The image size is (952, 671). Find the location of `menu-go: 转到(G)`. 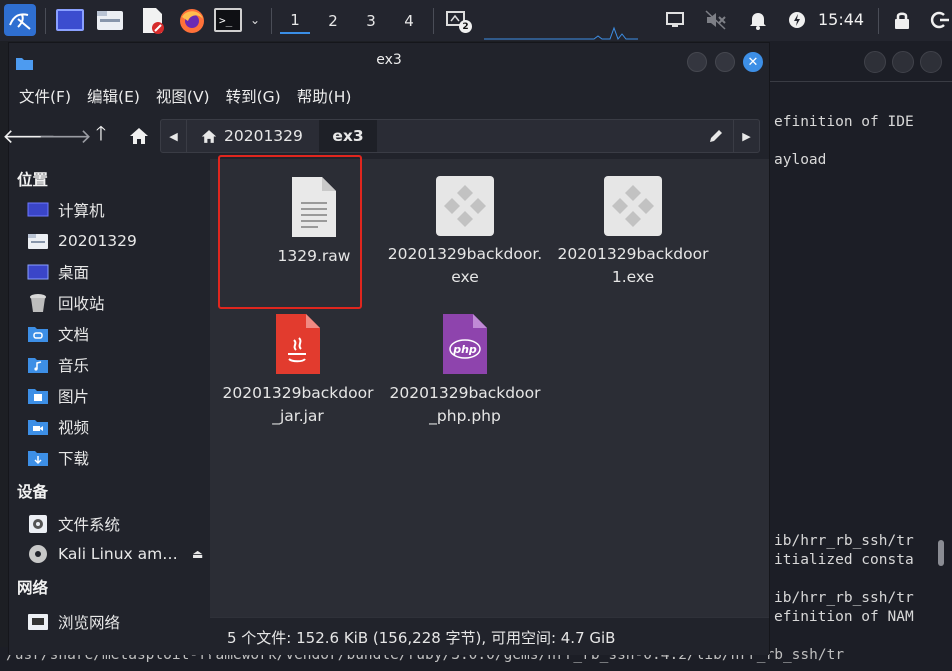

menu-go: 转到(G) is located at coordinates (253, 96).